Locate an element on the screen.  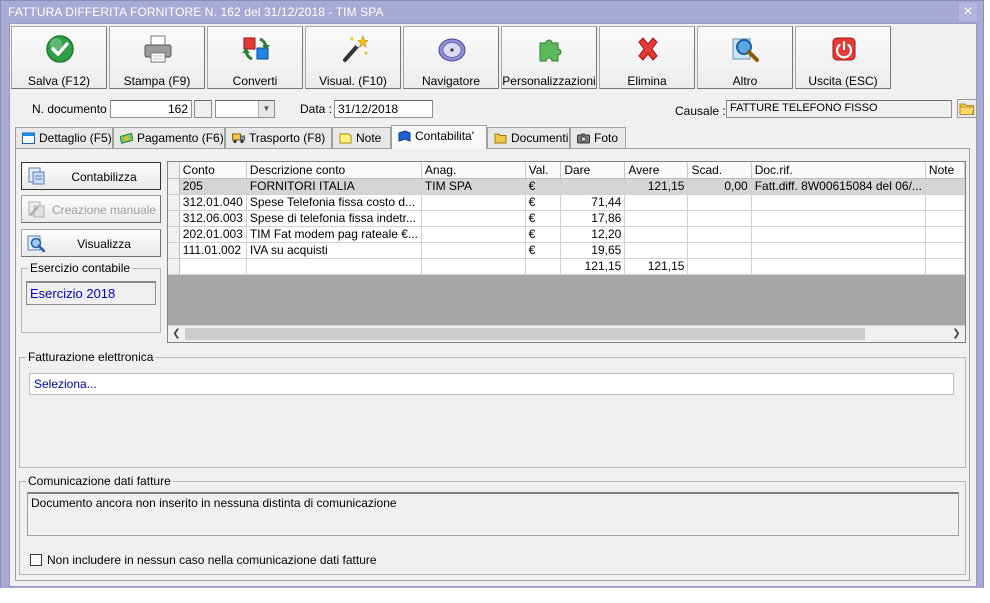
column-header: Val. is located at coordinates (543, 170).